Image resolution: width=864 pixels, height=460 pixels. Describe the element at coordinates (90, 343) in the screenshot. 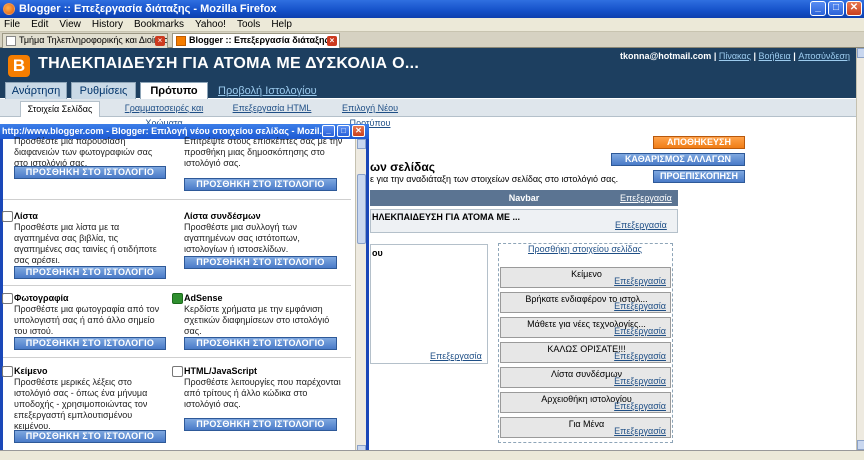

I see `add-picture-button: ΠΡΟΣΘΗΚΗ ΣΤΟ ΙΣΤΟΛΟΓΙΟ` at that location.